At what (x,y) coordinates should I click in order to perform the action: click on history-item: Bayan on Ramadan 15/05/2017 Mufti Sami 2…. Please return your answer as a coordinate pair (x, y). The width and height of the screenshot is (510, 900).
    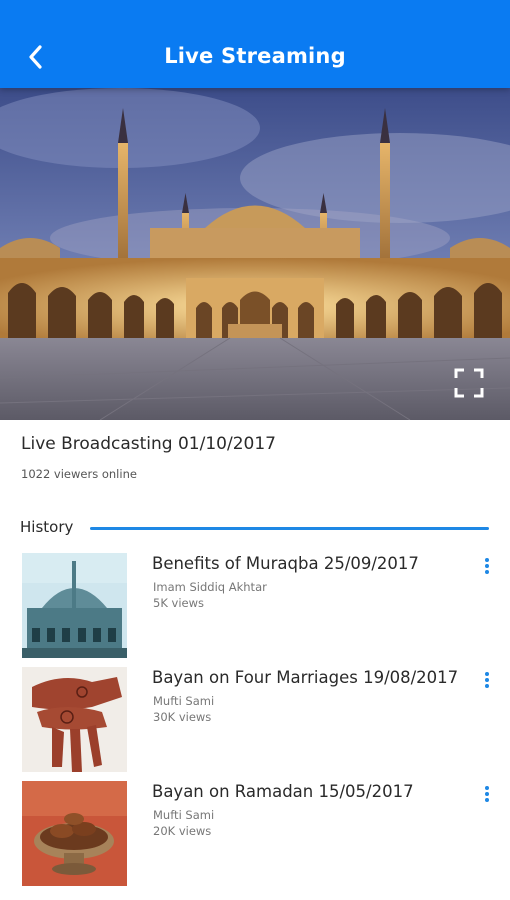
    Looking at the image, I should click on (255, 834).